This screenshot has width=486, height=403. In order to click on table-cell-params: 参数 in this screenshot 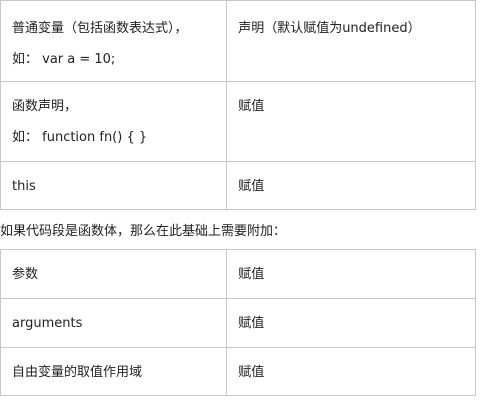, I will do `click(114, 274)`.